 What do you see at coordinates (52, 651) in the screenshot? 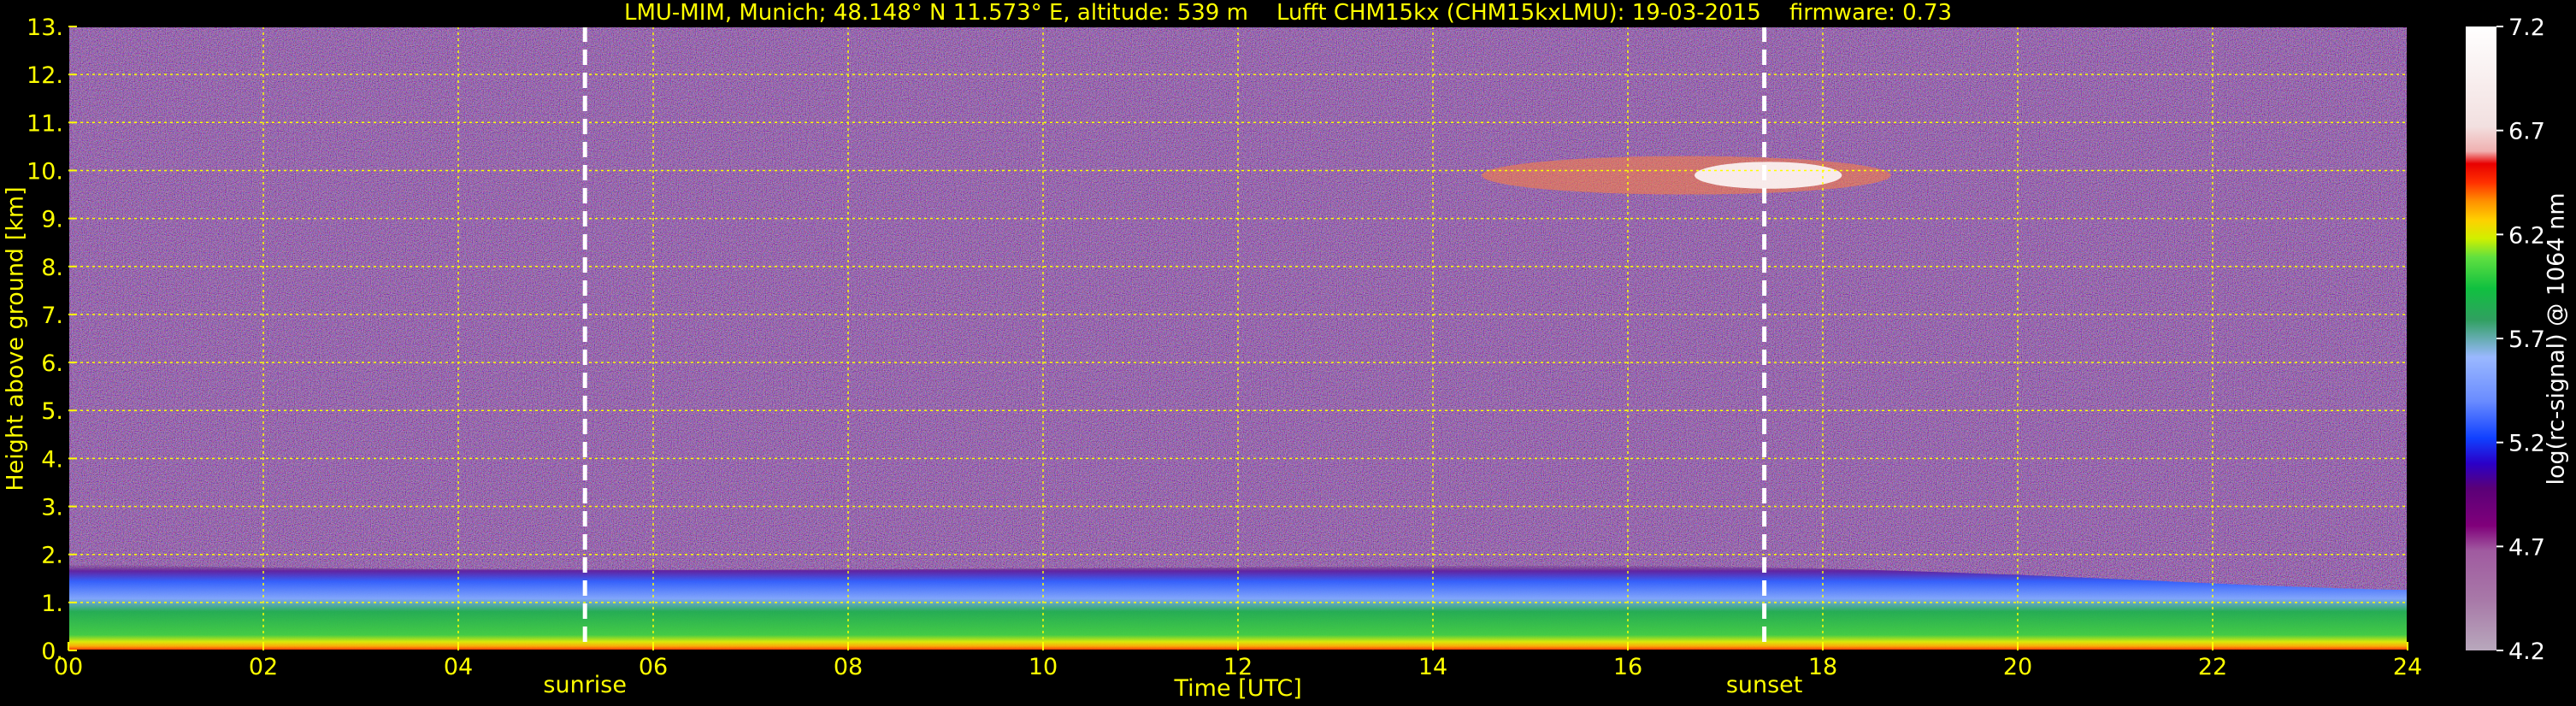
I see `y-tick-label: 0.` at bounding box center [52, 651].